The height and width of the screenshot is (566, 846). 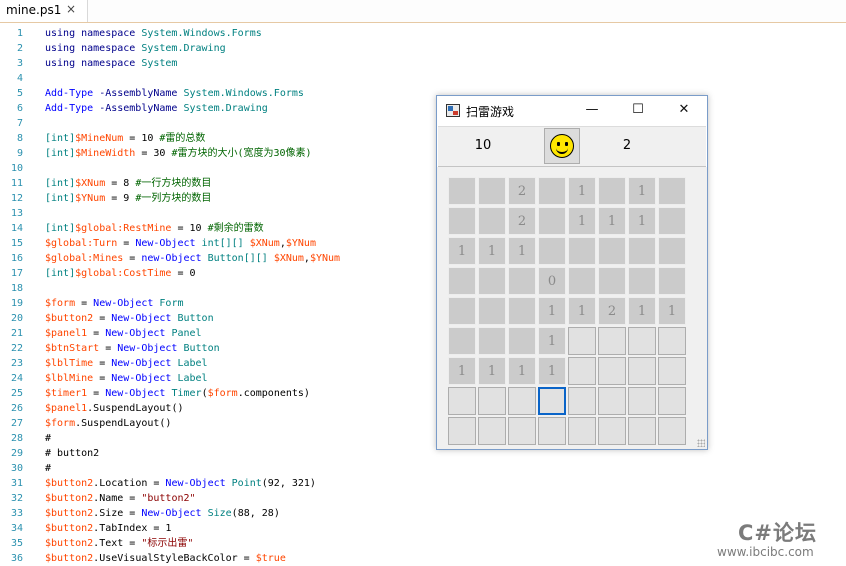 I want to click on window-title: 扫雷游戏, so click(x=490, y=112).